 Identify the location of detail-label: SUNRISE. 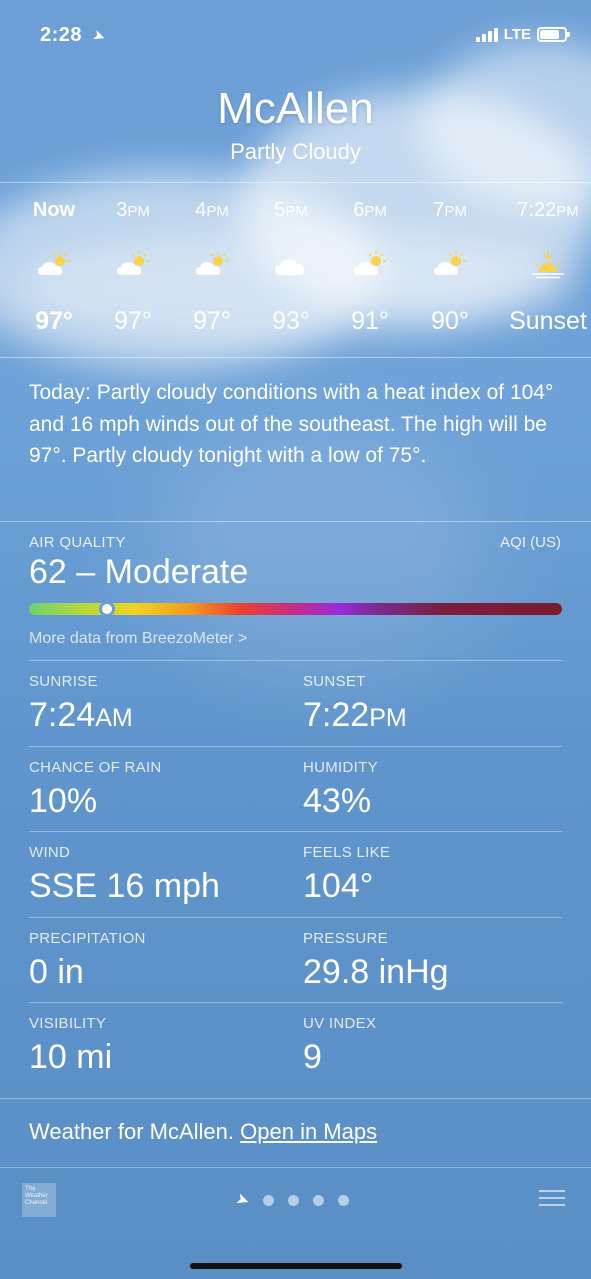
(63, 681).